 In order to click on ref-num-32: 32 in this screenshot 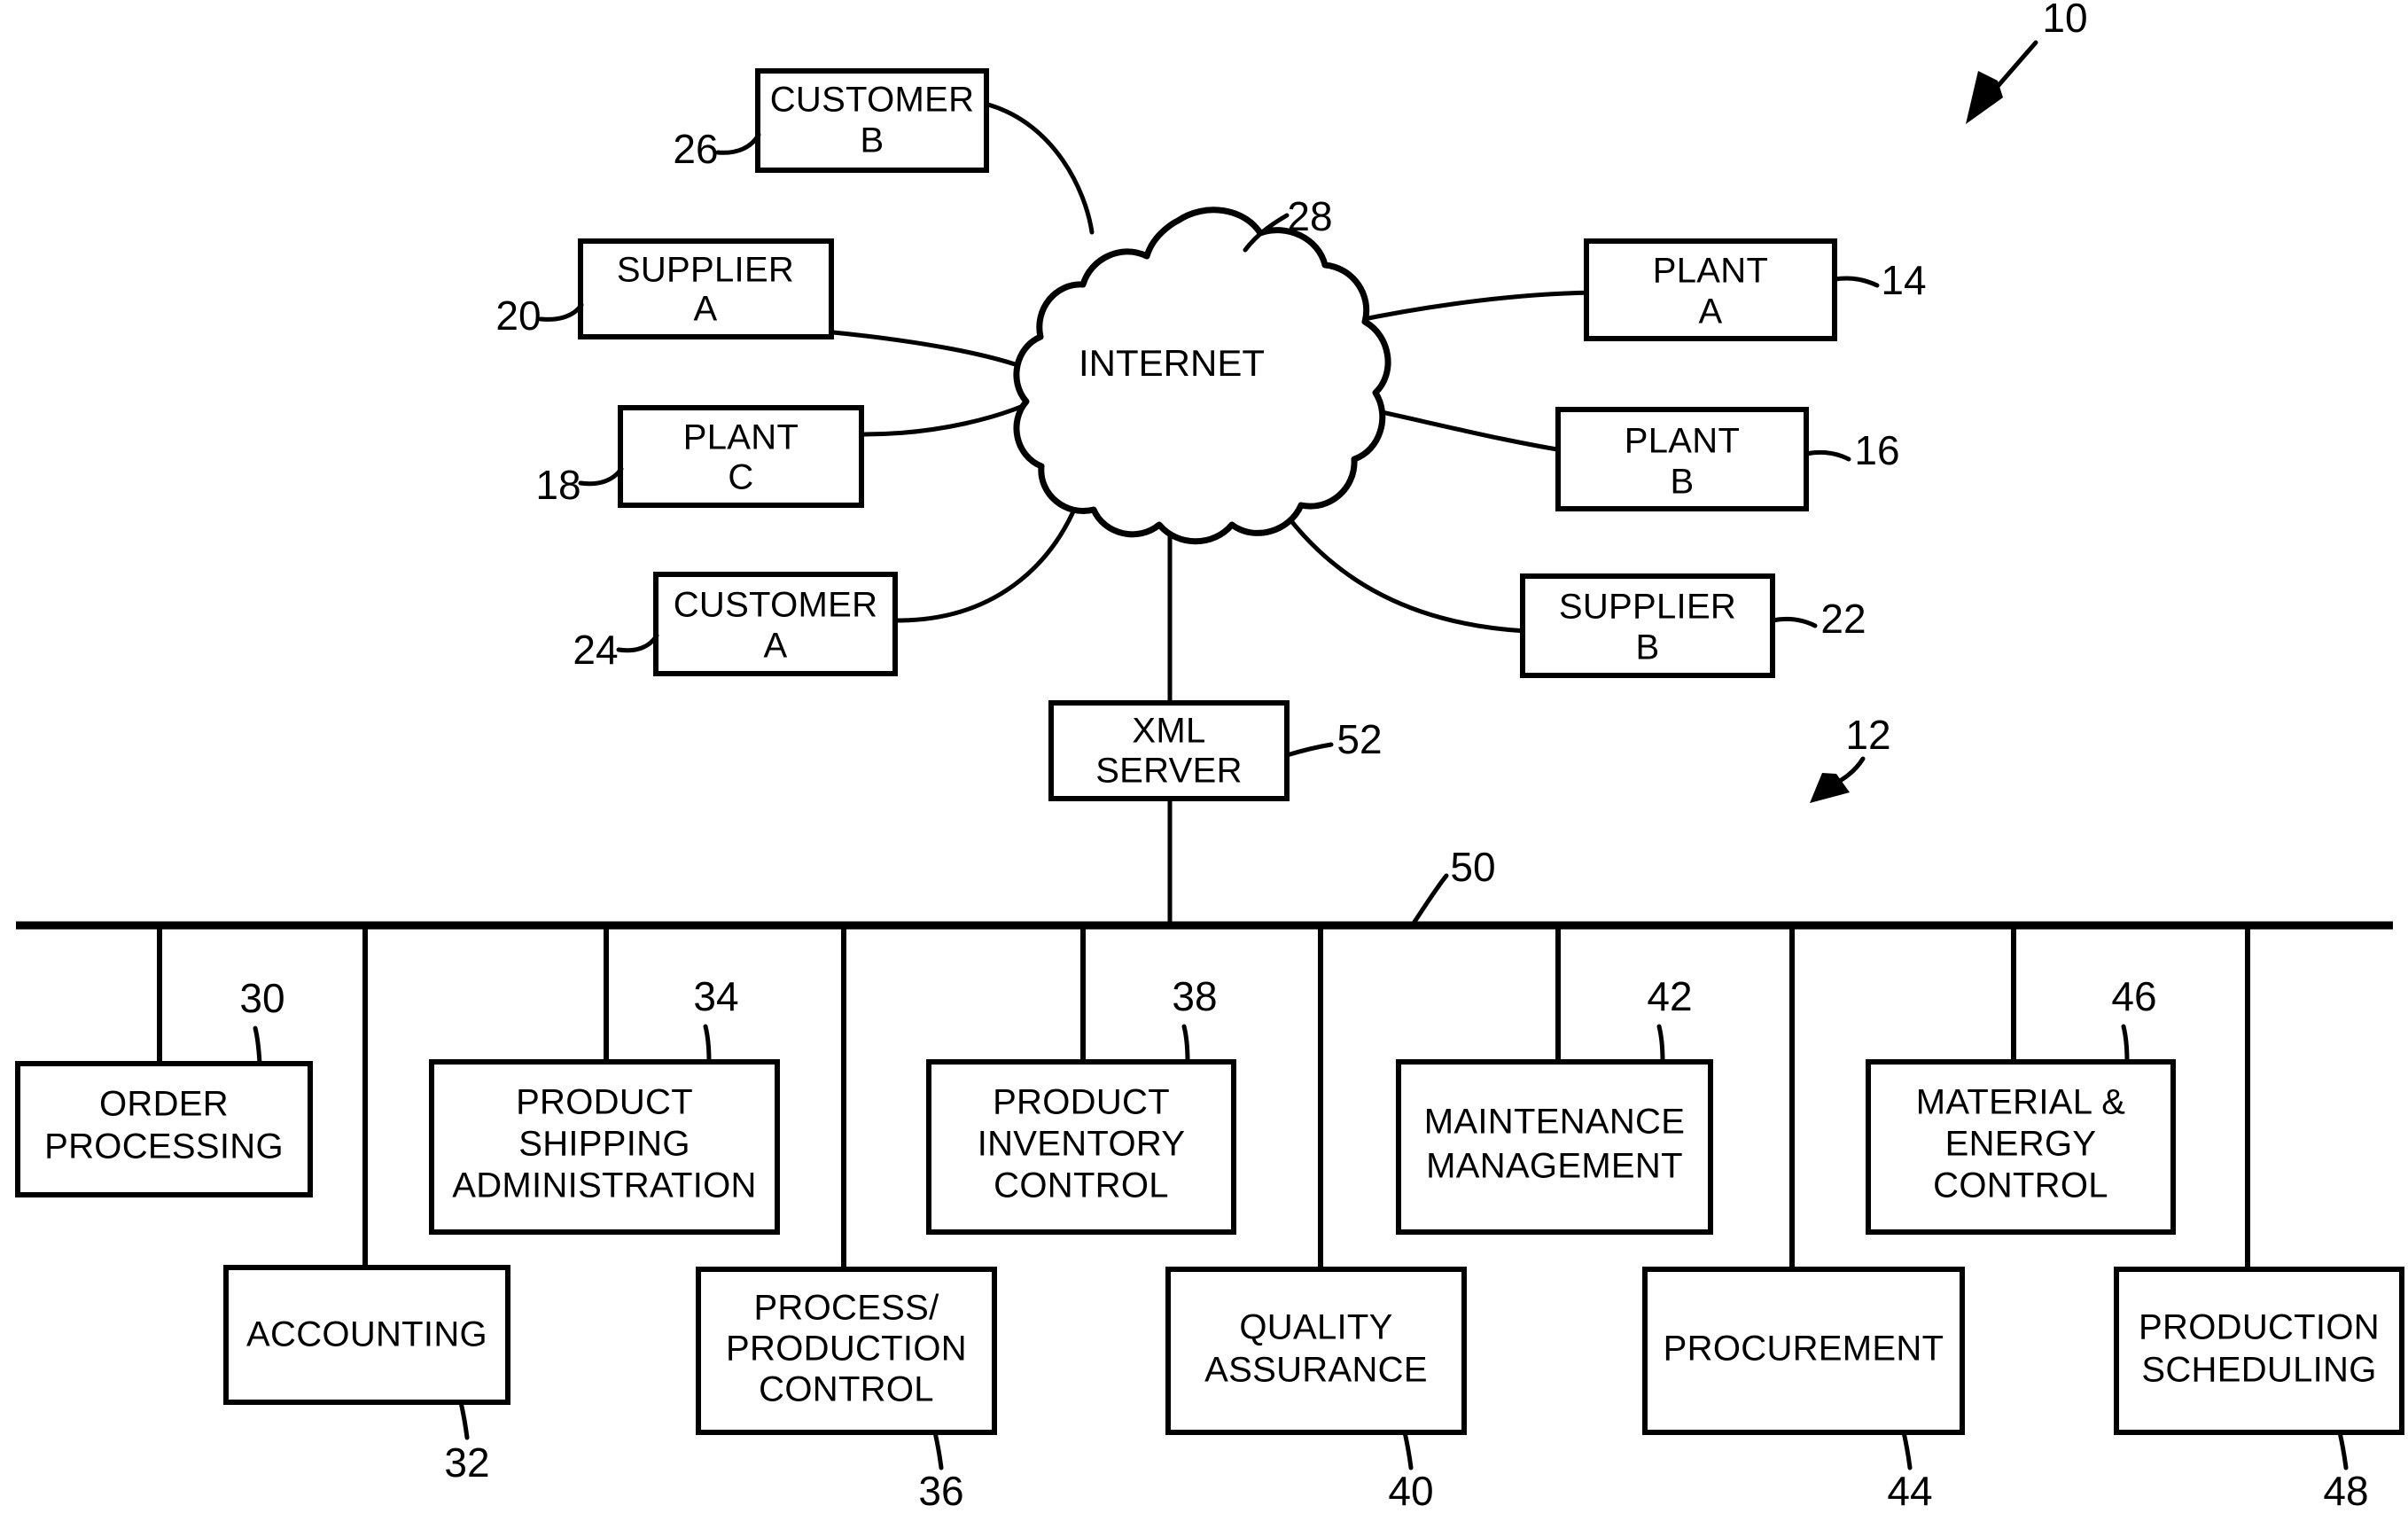, I will do `click(466, 1462)`.